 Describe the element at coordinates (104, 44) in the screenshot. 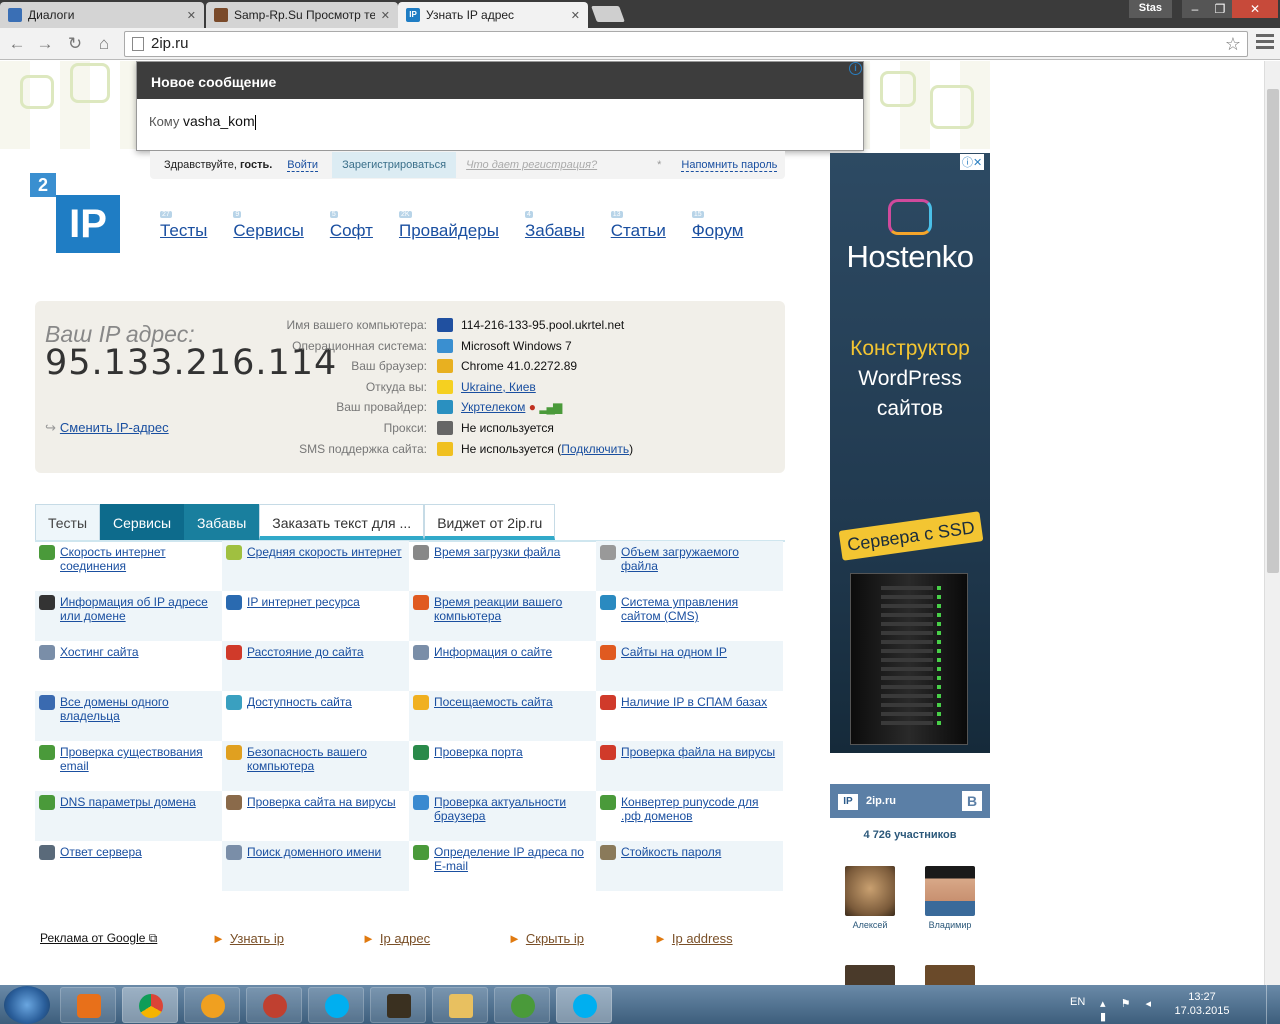

I see `home-icon: ⌂` at that location.